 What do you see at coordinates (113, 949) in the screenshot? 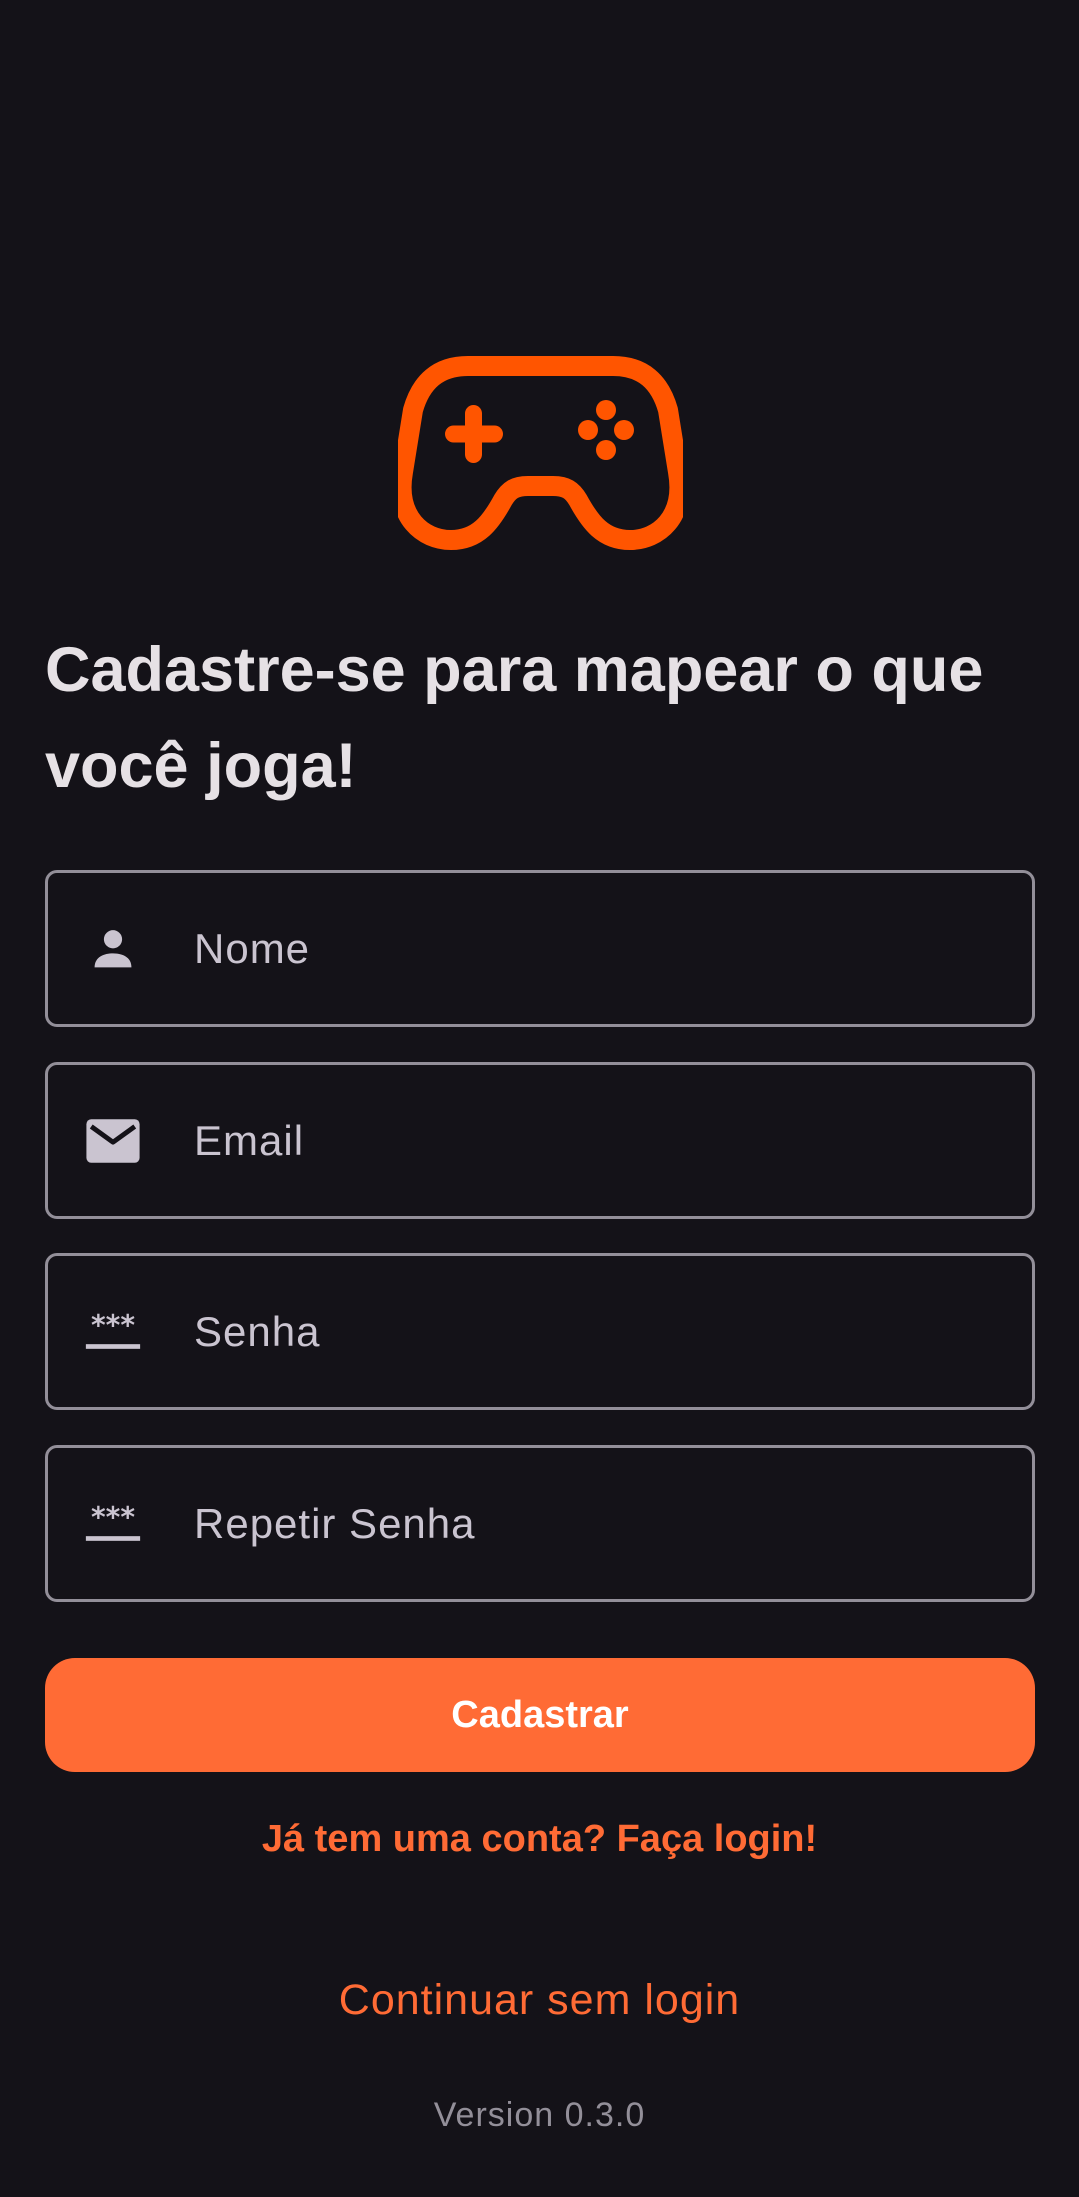
I see `person-icon` at bounding box center [113, 949].